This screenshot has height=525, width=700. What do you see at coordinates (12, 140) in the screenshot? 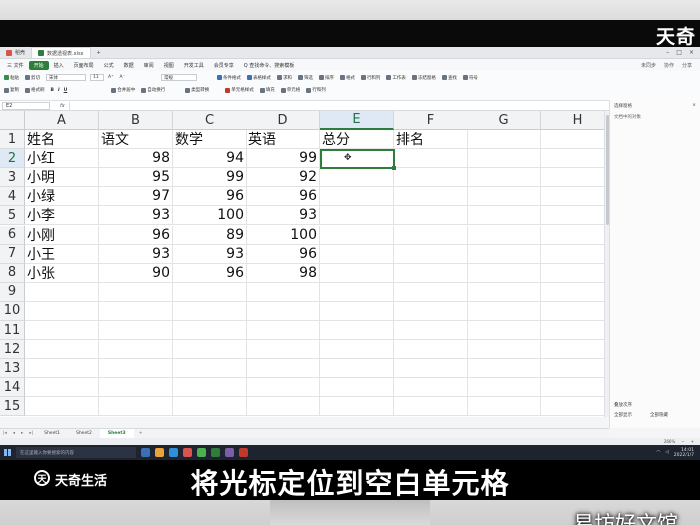
I see `row-header: 1` at bounding box center [12, 140].